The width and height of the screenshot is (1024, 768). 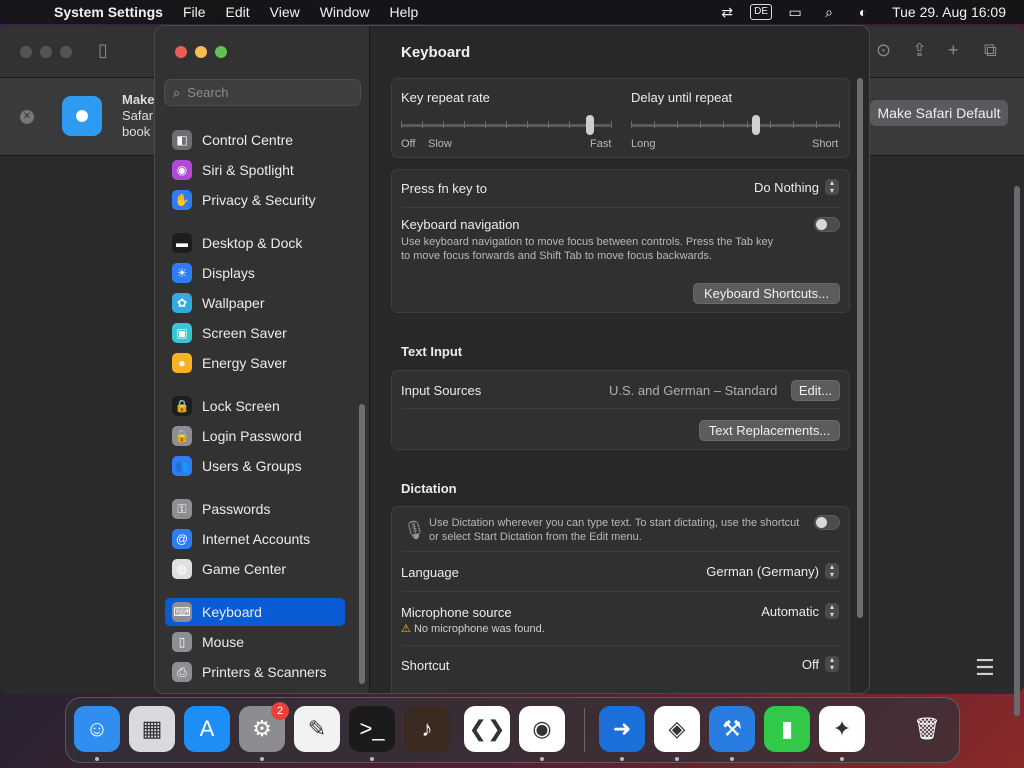 I want to click on dock-migration-assistant: ➜, so click(x=622, y=729).